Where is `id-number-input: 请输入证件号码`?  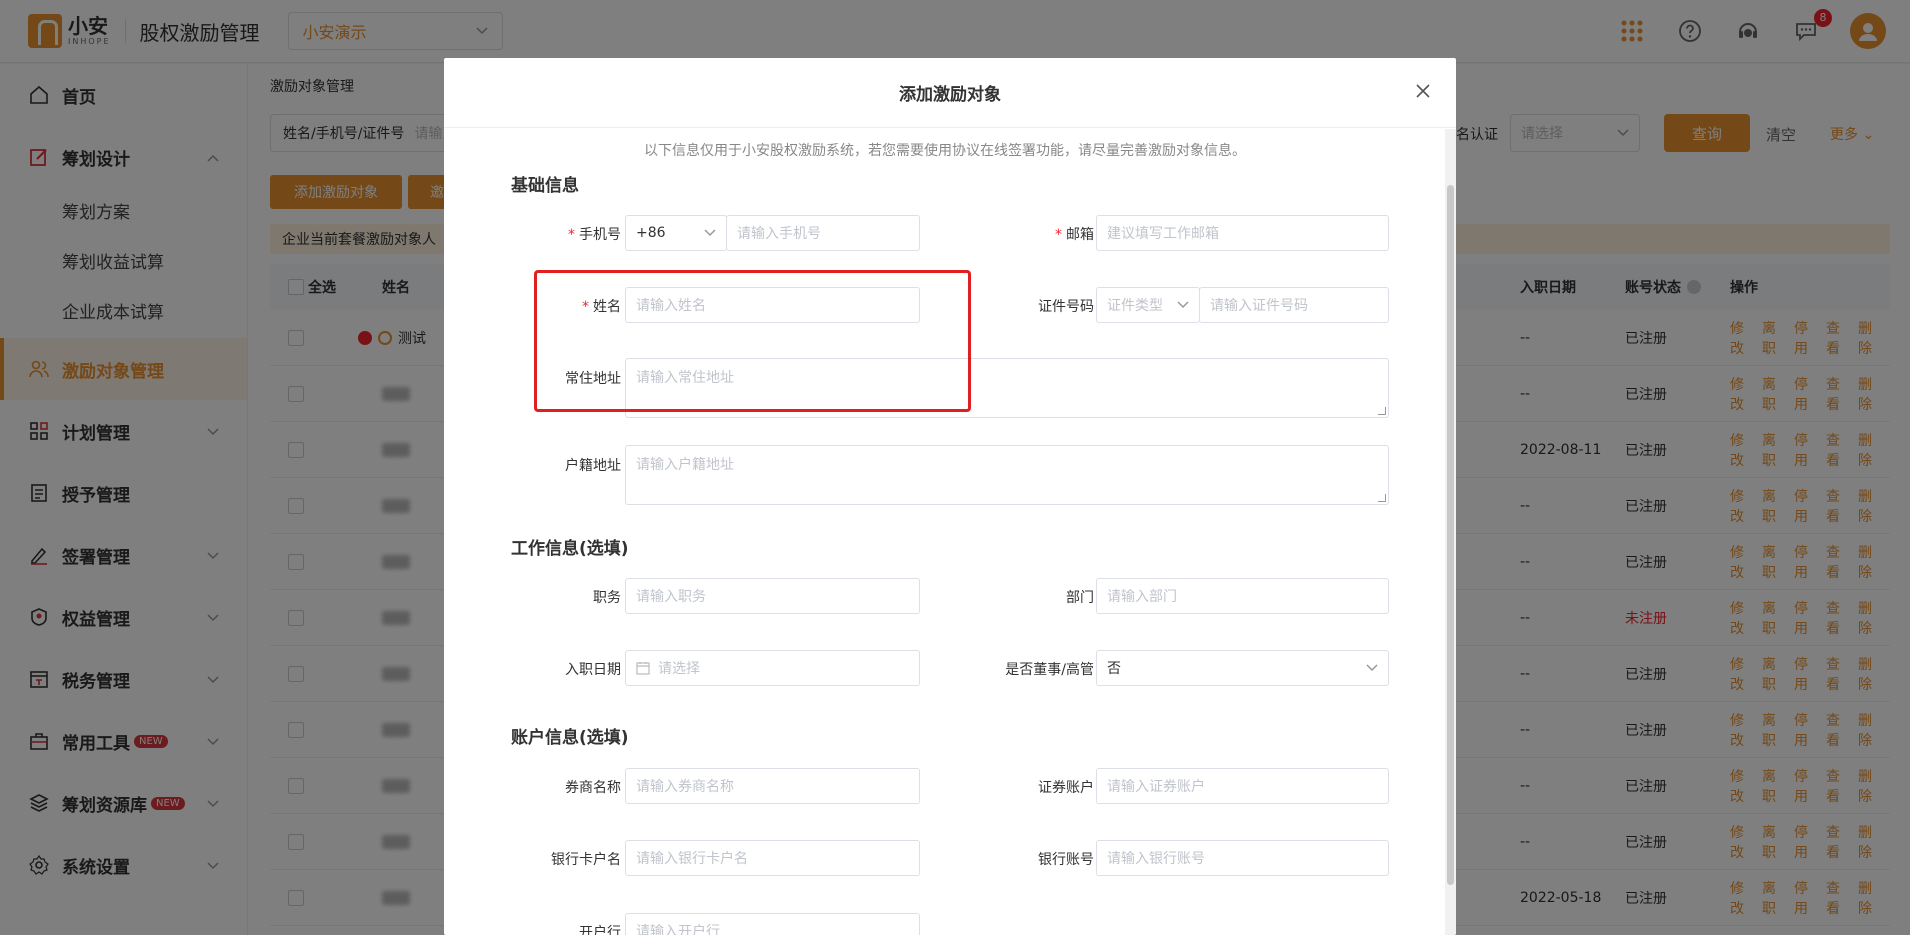 id-number-input: 请输入证件号码 is located at coordinates (1294, 305).